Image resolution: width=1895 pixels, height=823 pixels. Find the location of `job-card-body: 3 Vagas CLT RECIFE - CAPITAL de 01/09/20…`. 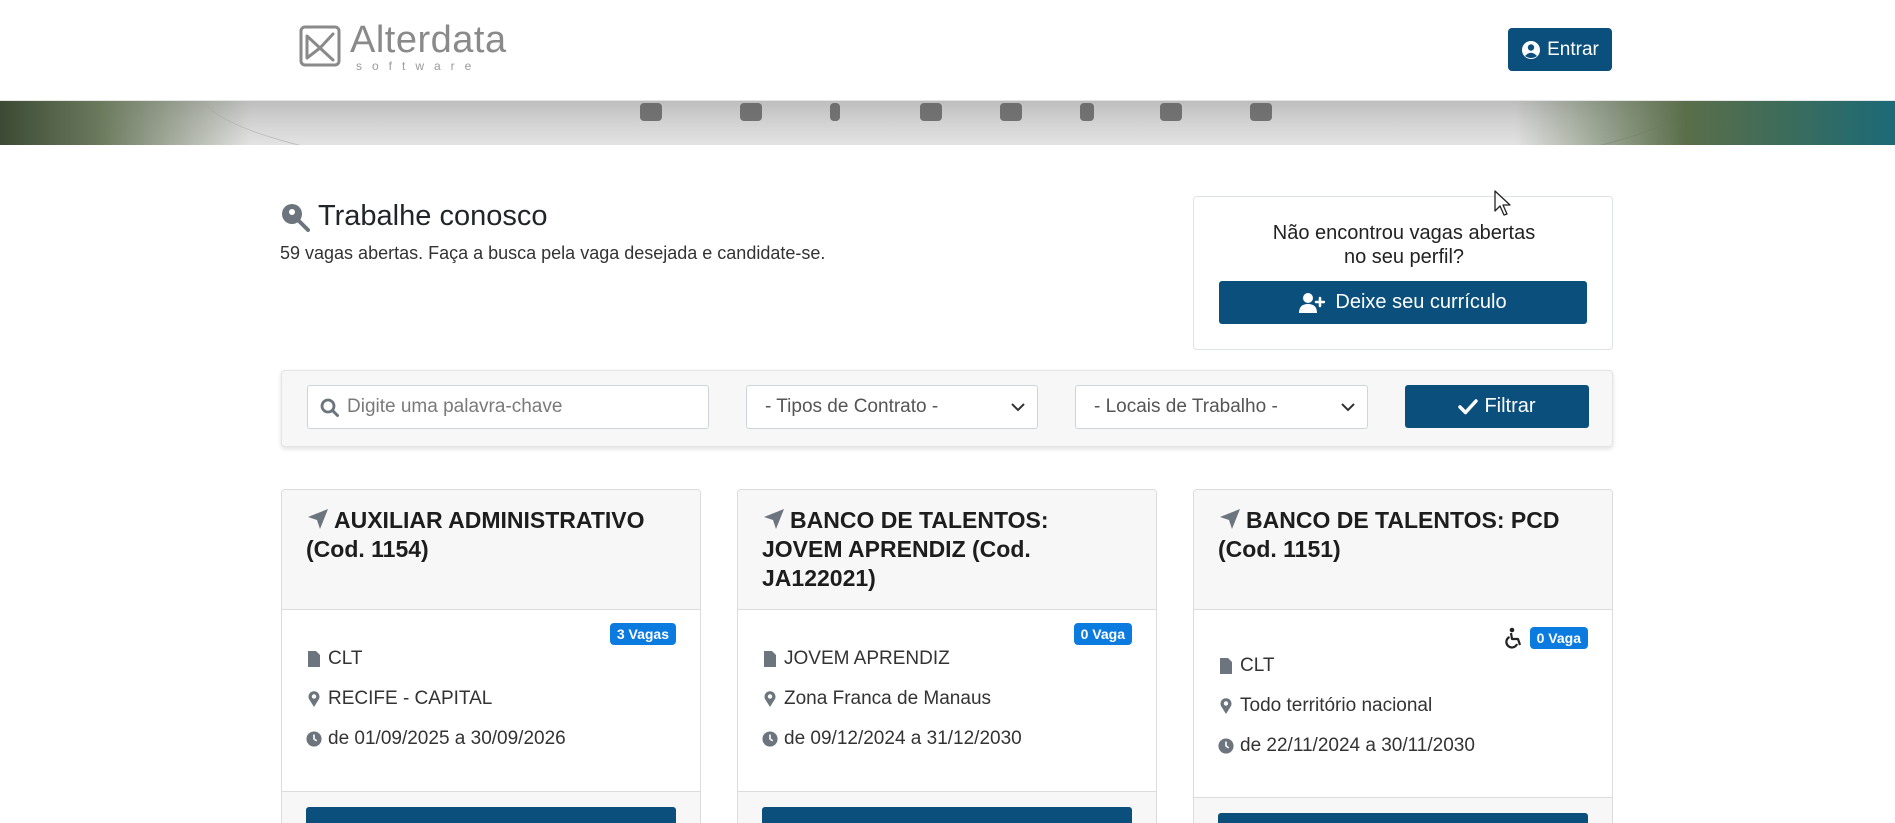

job-card-body: 3 Vagas CLT RECIFE - CAPITAL de 01/09/20… is located at coordinates (491, 700).